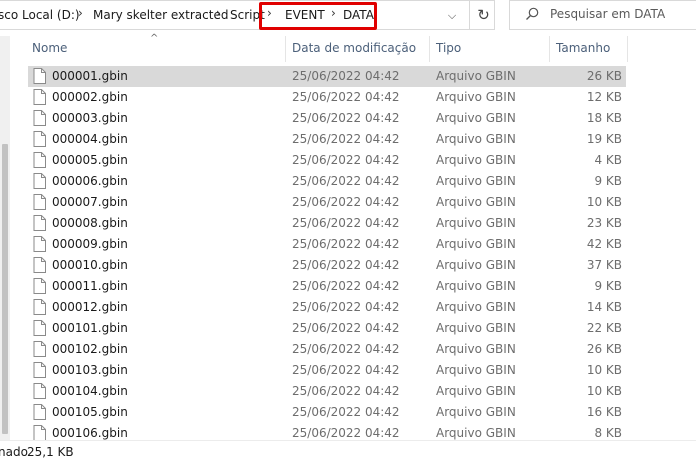 The width and height of the screenshot is (696, 463). Describe the element at coordinates (90, 307) in the screenshot. I see `file-name: 000012.gbin` at that location.